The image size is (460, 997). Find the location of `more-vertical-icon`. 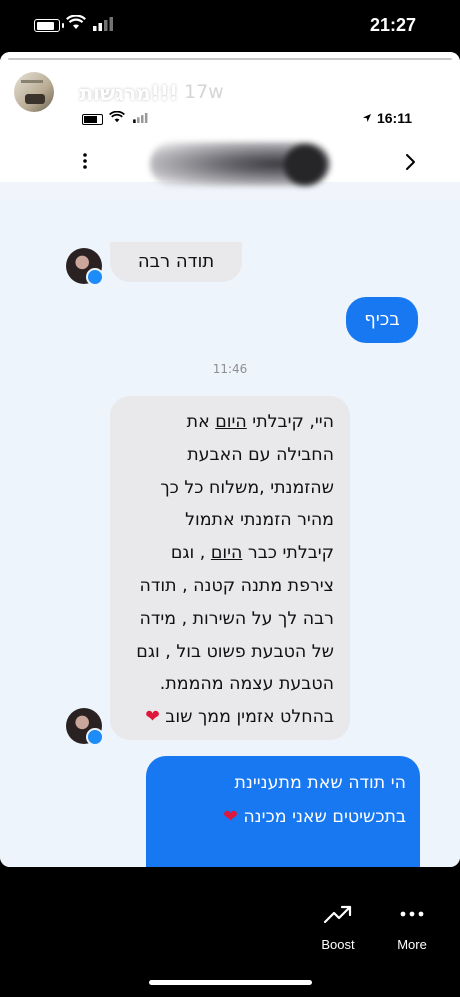

more-vertical-icon is located at coordinates (85, 161).